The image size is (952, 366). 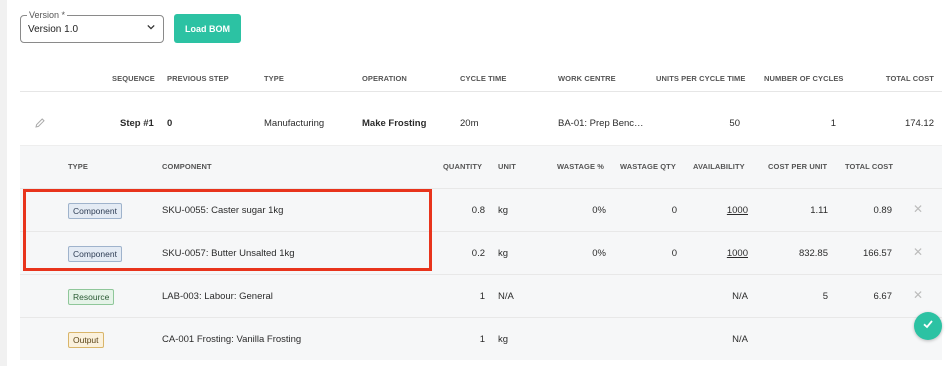 I want to click on col-cycle-time: CYCLE TIME, so click(x=483, y=78).